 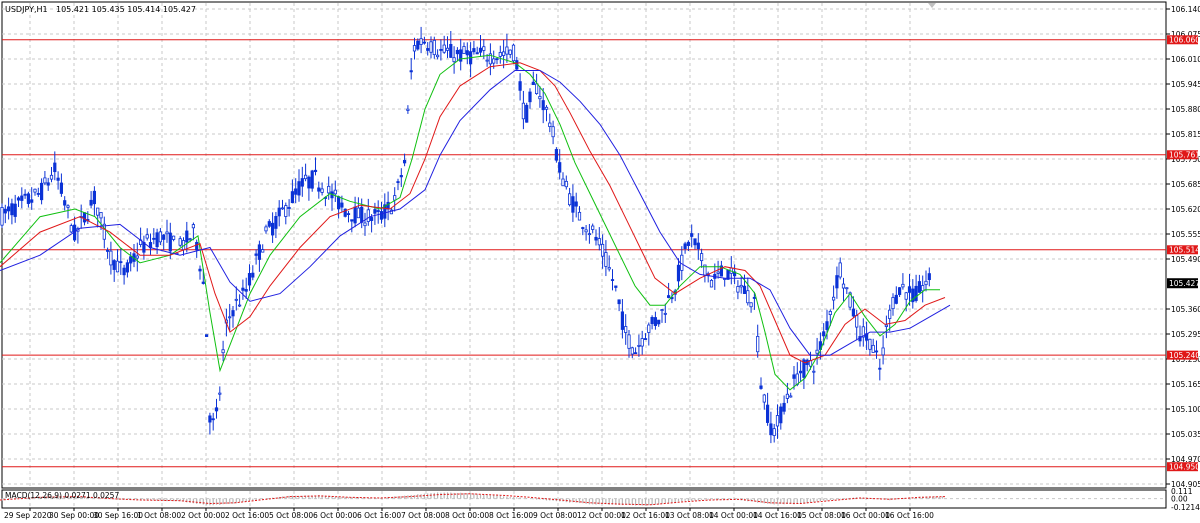 I want to click on time-axis-label: 30 Sep 16:00, so click(x=118, y=515).